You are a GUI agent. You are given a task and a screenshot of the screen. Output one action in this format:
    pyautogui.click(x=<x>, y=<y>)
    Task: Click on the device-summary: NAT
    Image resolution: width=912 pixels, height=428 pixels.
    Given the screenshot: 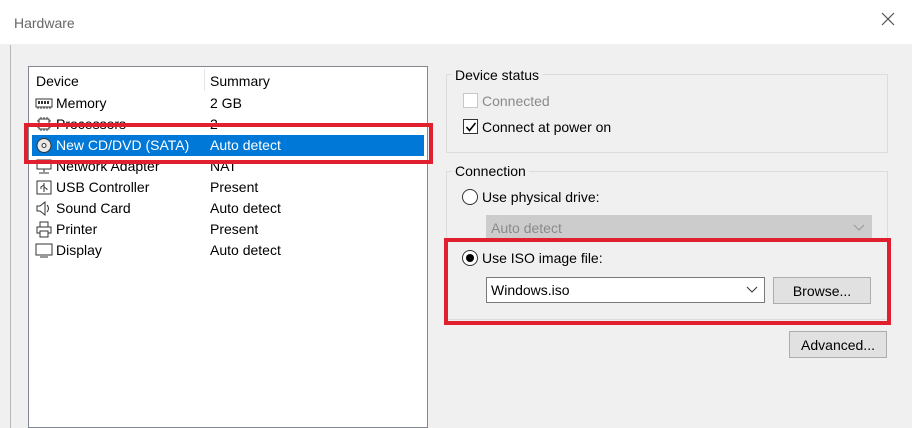 What is the action you would take?
    pyautogui.click(x=223, y=166)
    